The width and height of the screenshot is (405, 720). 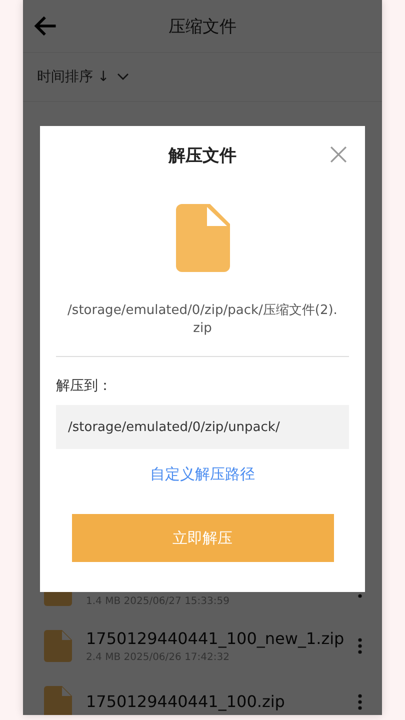 What do you see at coordinates (73, 77) in the screenshot?
I see `sort-dropdown: 时间排序 ↓` at bounding box center [73, 77].